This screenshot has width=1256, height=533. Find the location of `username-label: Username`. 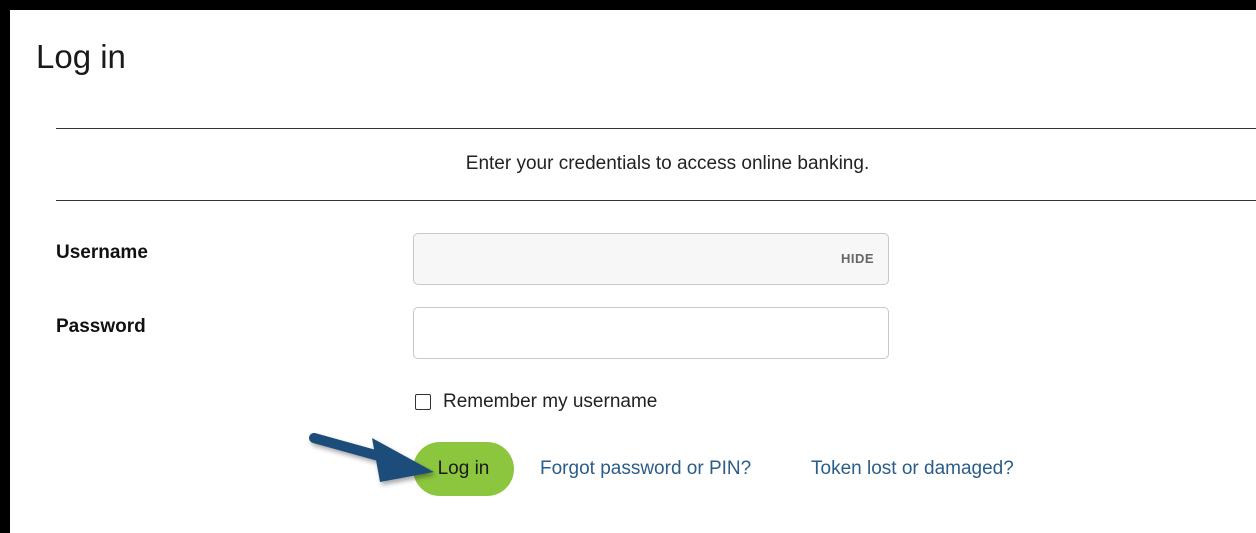

username-label: Username is located at coordinates (102, 252).